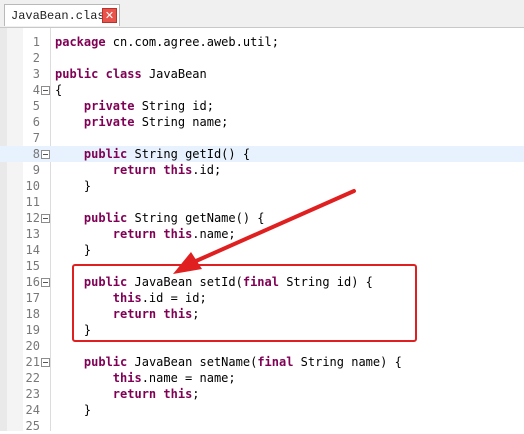  What do you see at coordinates (156, 122) in the screenshot?
I see `code-text: private String name;` at bounding box center [156, 122].